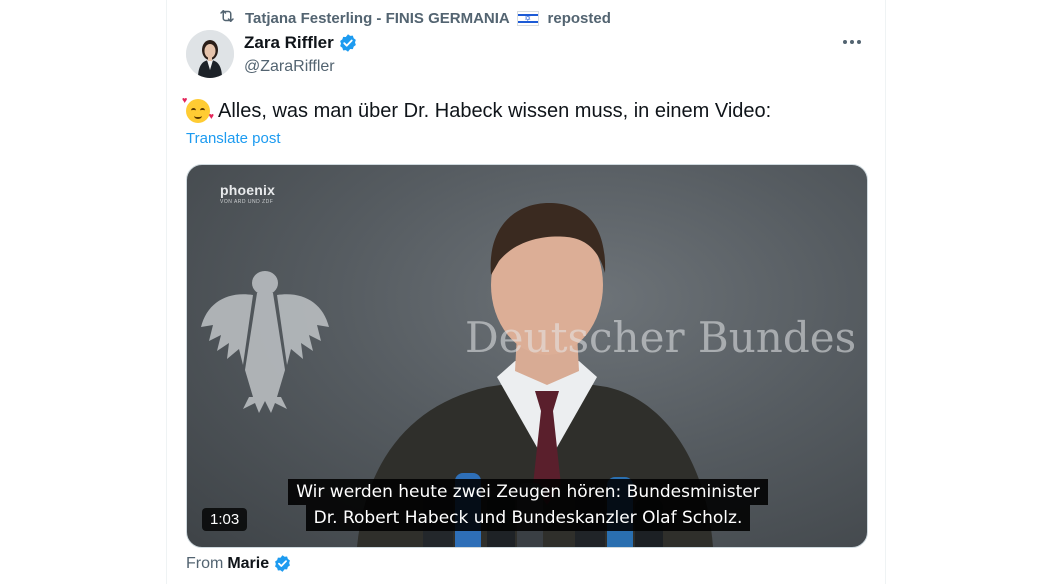 The height and width of the screenshot is (584, 1050). Describe the element at coordinates (248, 193) in the screenshot. I see `channel-logo: phoenix VON ARD UND ZDF` at that location.